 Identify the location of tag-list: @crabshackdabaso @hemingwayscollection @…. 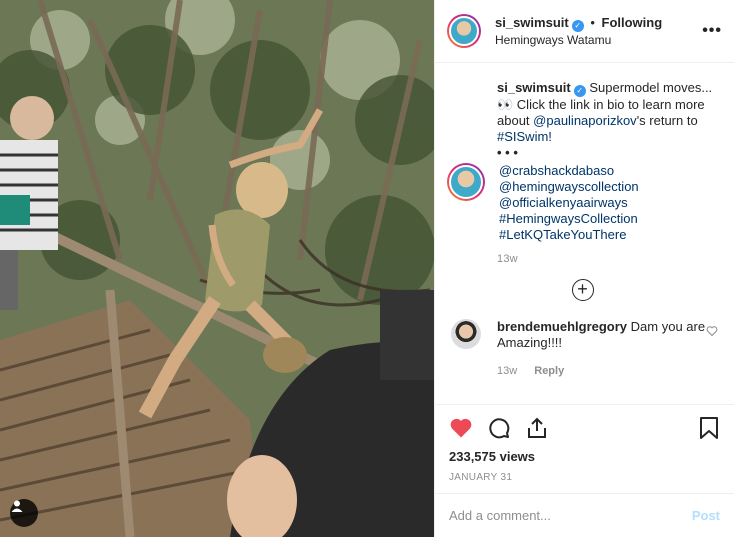
(569, 203).